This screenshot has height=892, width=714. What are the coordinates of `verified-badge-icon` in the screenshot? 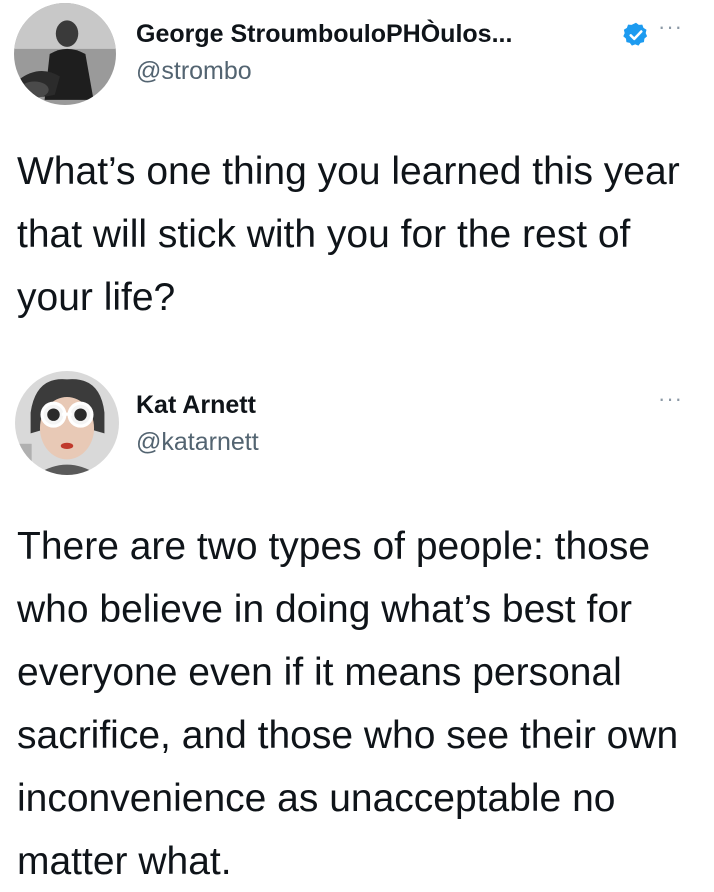 It's located at (635, 34).